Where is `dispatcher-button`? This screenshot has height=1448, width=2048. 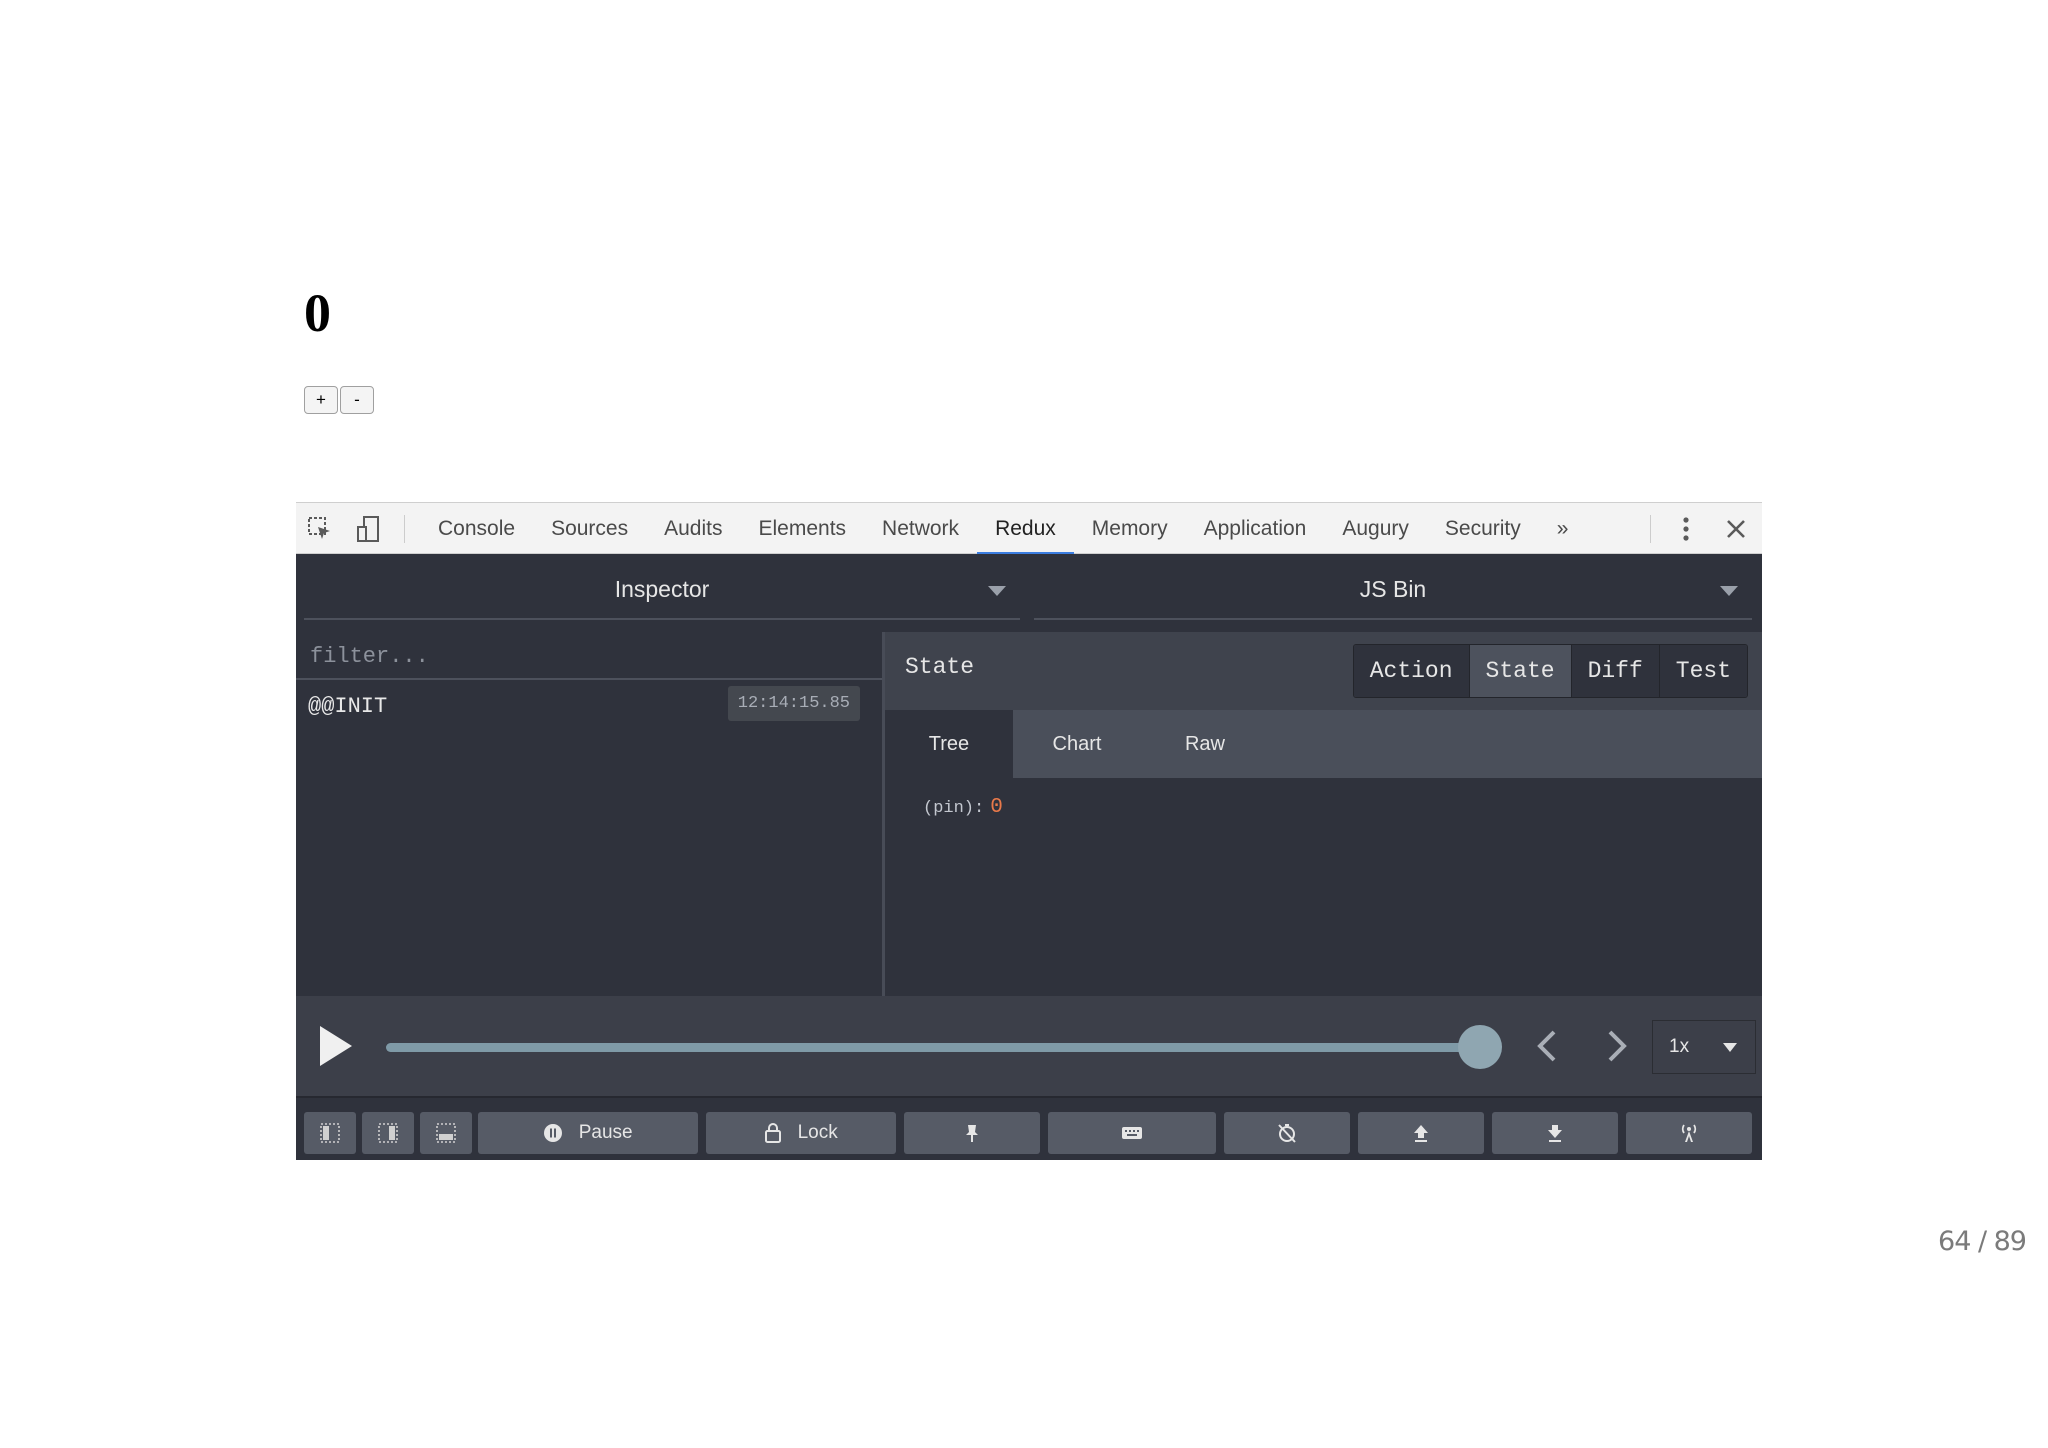 dispatcher-button is located at coordinates (1132, 1133).